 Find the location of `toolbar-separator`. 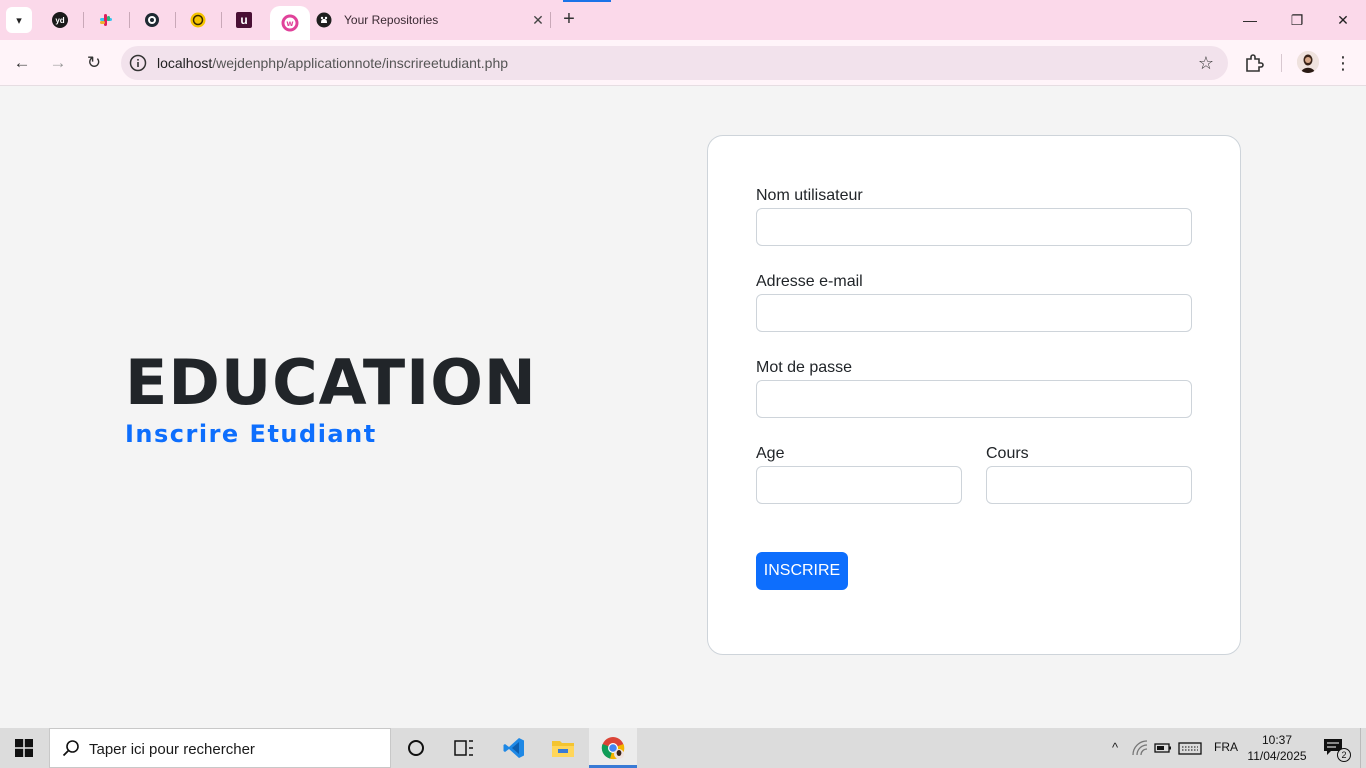

toolbar-separator is located at coordinates (1281, 63).